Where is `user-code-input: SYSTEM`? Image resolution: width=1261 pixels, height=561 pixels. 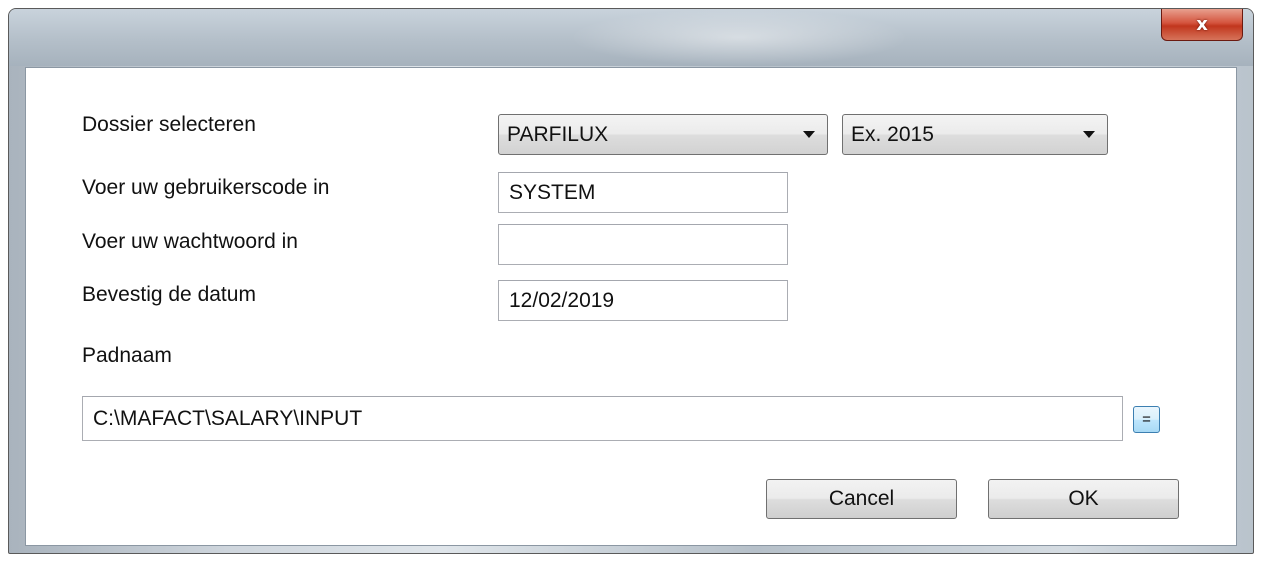 user-code-input: SYSTEM is located at coordinates (643, 192).